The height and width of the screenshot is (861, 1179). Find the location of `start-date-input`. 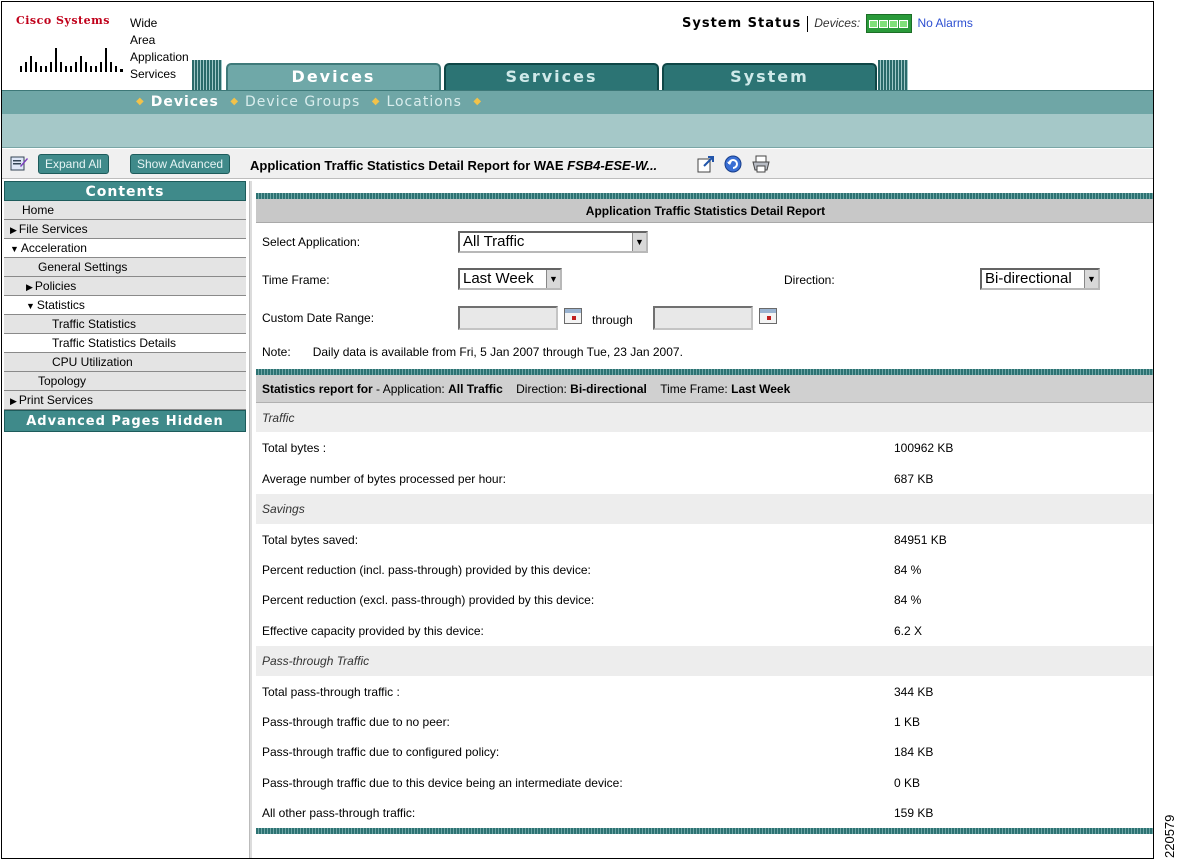

start-date-input is located at coordinates (508, 318).